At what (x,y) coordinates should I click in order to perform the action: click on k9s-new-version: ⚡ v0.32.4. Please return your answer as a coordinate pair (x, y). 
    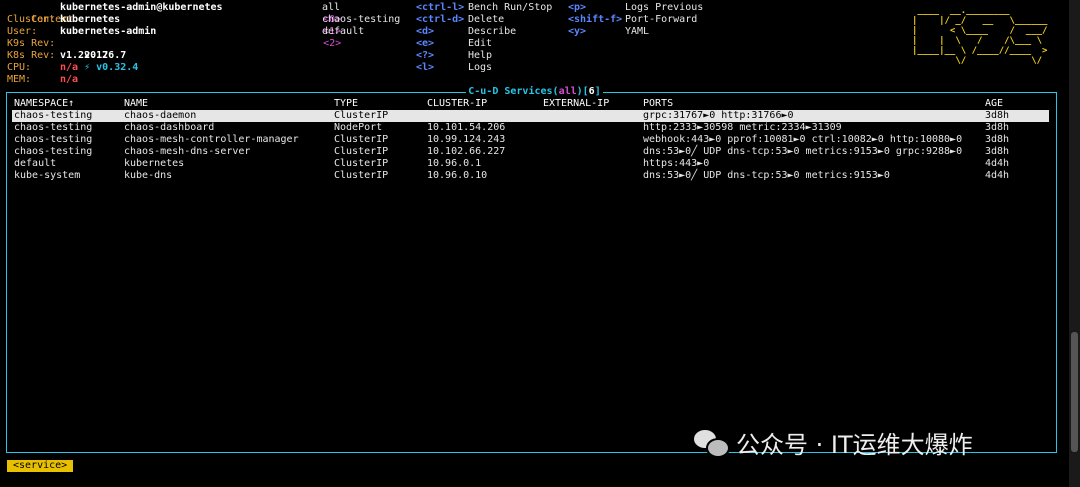
    Looking at the image, I should click on (111, 67).